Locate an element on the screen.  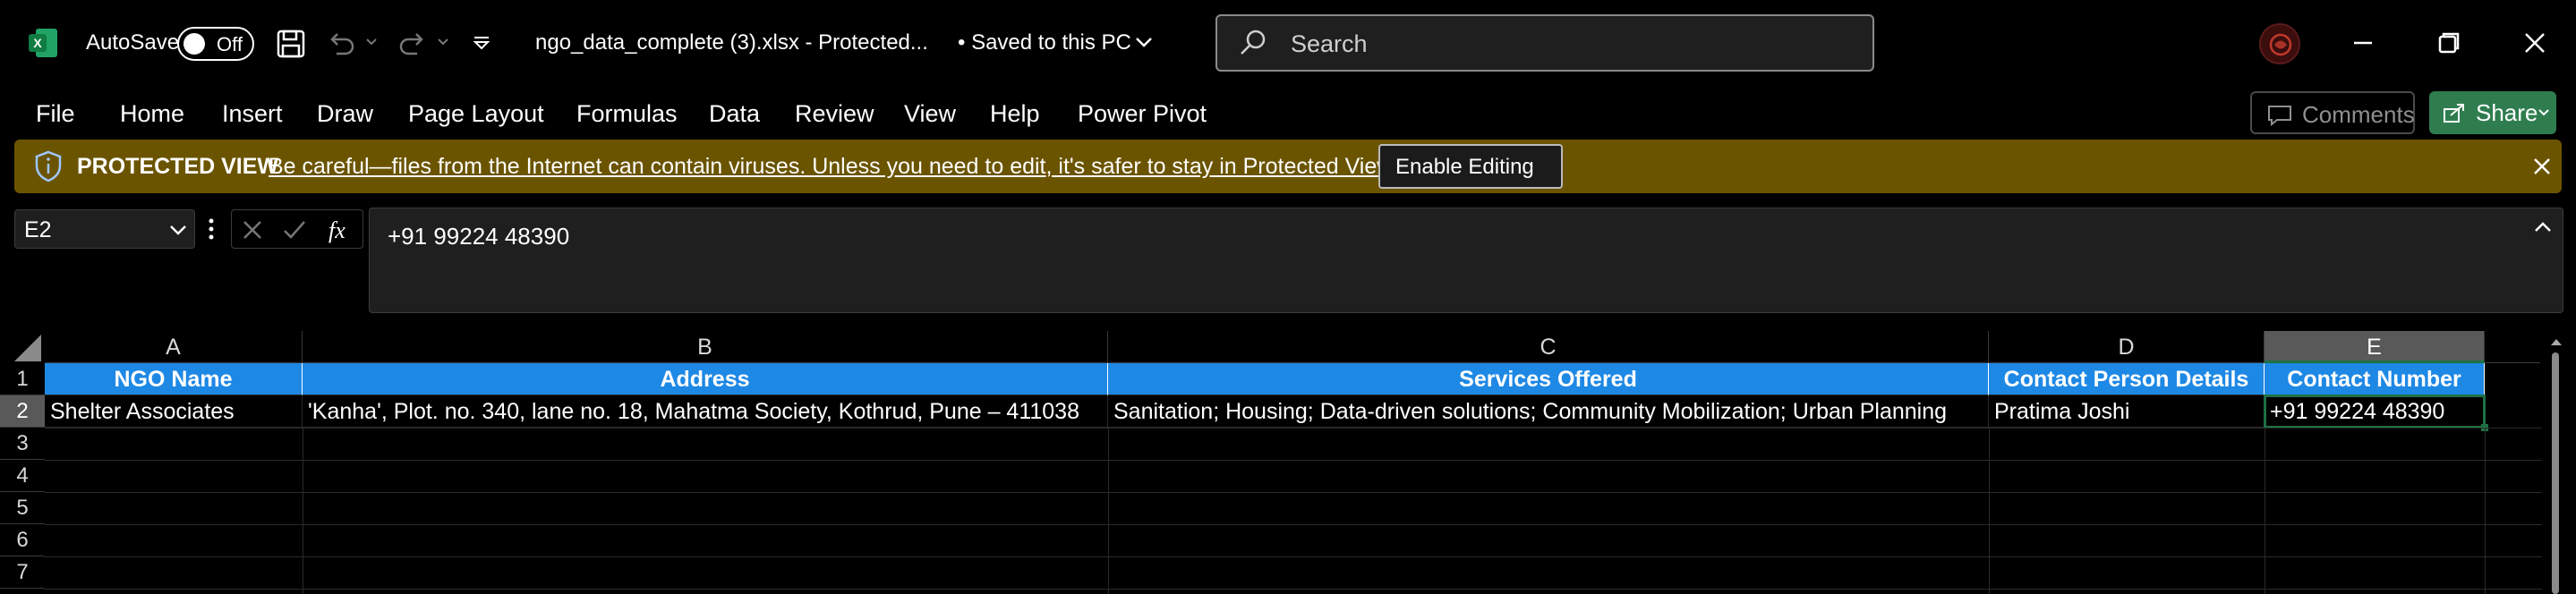
save-icon is located at coordinates (291, 44).